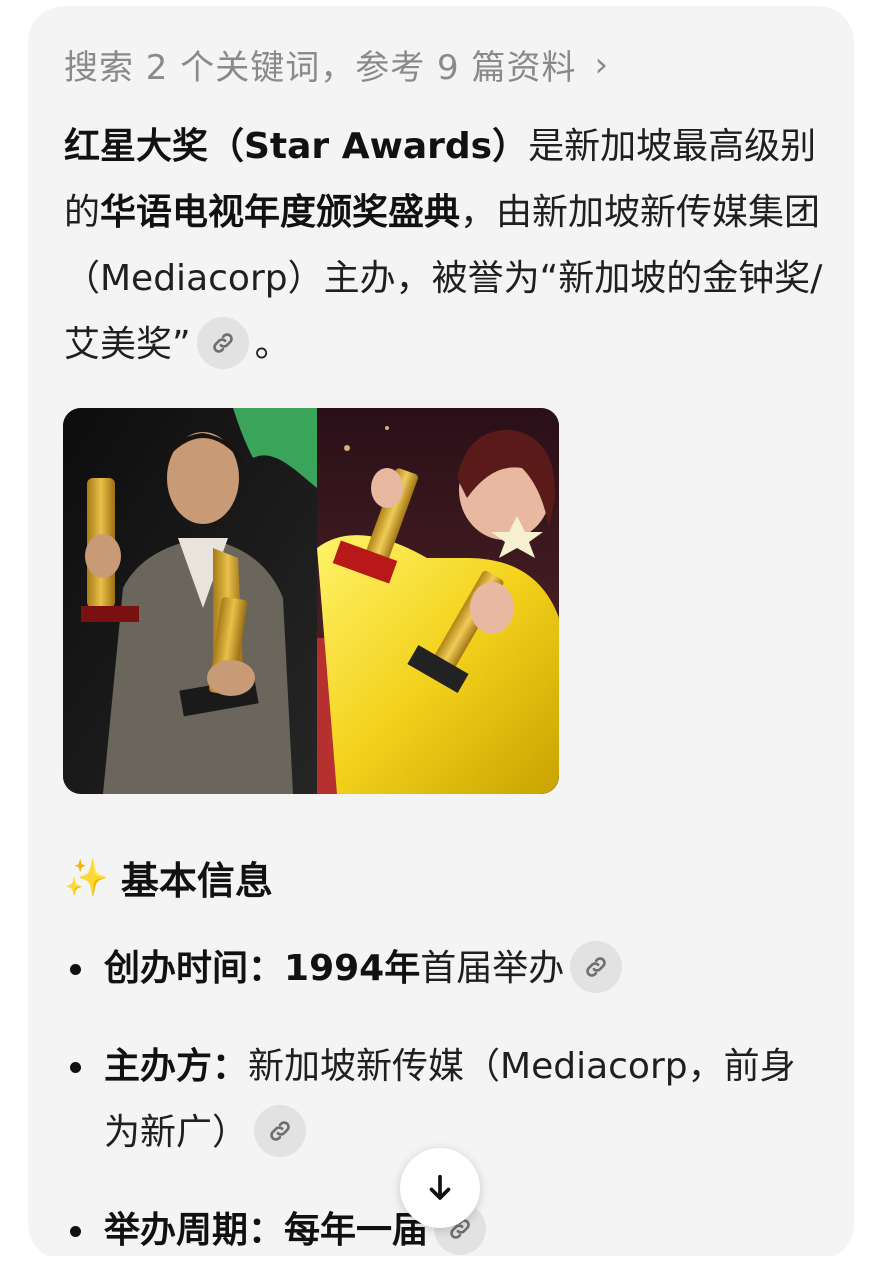 The image size is (882, 1280). Describe the element at coordinates (296, 146) in the screenshot. I see `intro-bold-term: 红星大奖（Star Awards）` at that location.